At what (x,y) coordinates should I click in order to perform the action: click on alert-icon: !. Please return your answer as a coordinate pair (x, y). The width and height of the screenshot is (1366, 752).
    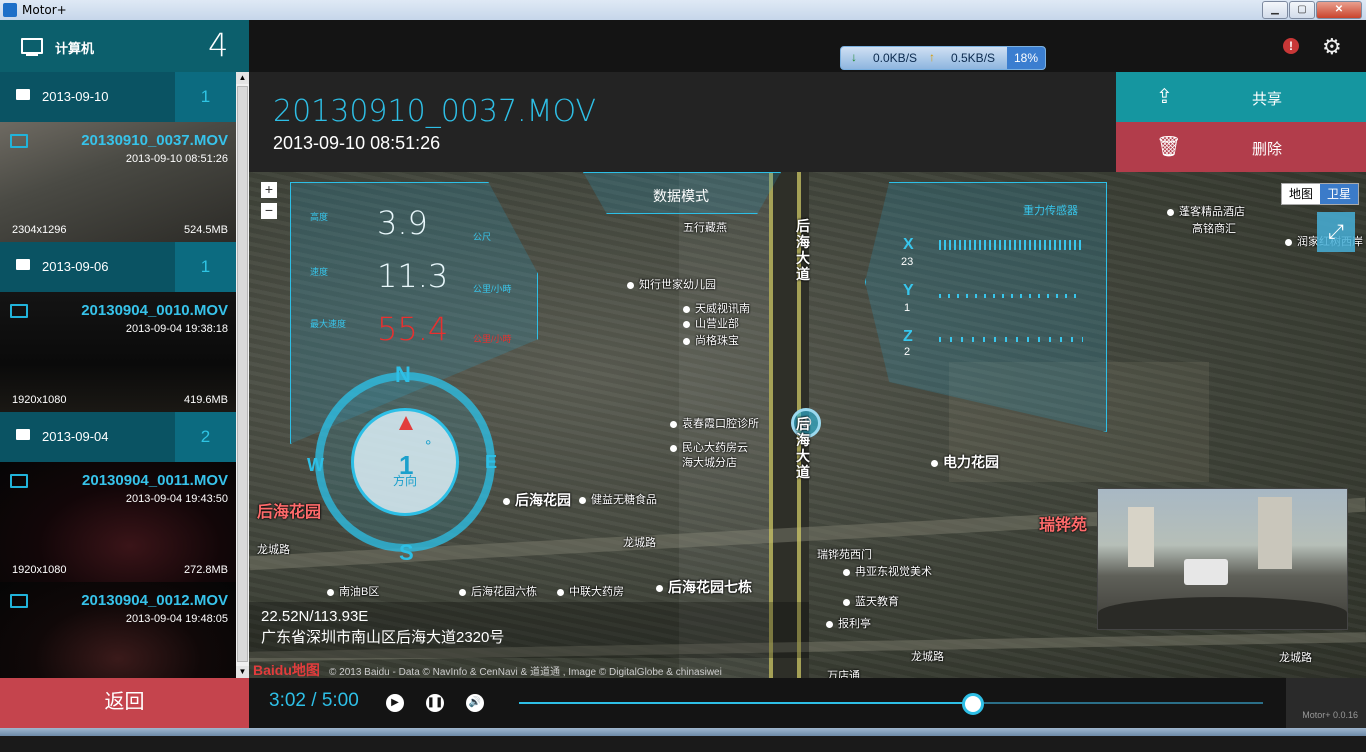
    Looking at the image, I should click on (1291, 46).